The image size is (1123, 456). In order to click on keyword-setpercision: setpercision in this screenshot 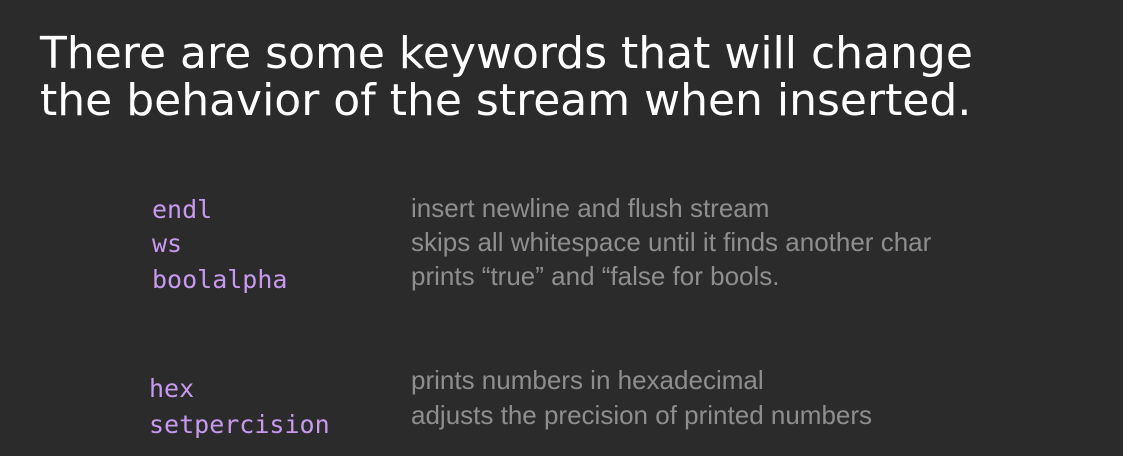, I will do `click(239, 424)`.